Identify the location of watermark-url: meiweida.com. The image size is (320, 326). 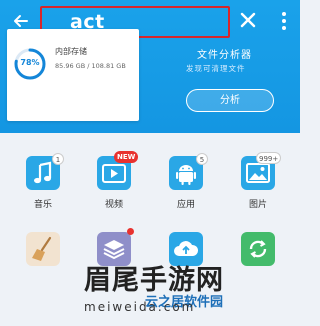
(140, 307).